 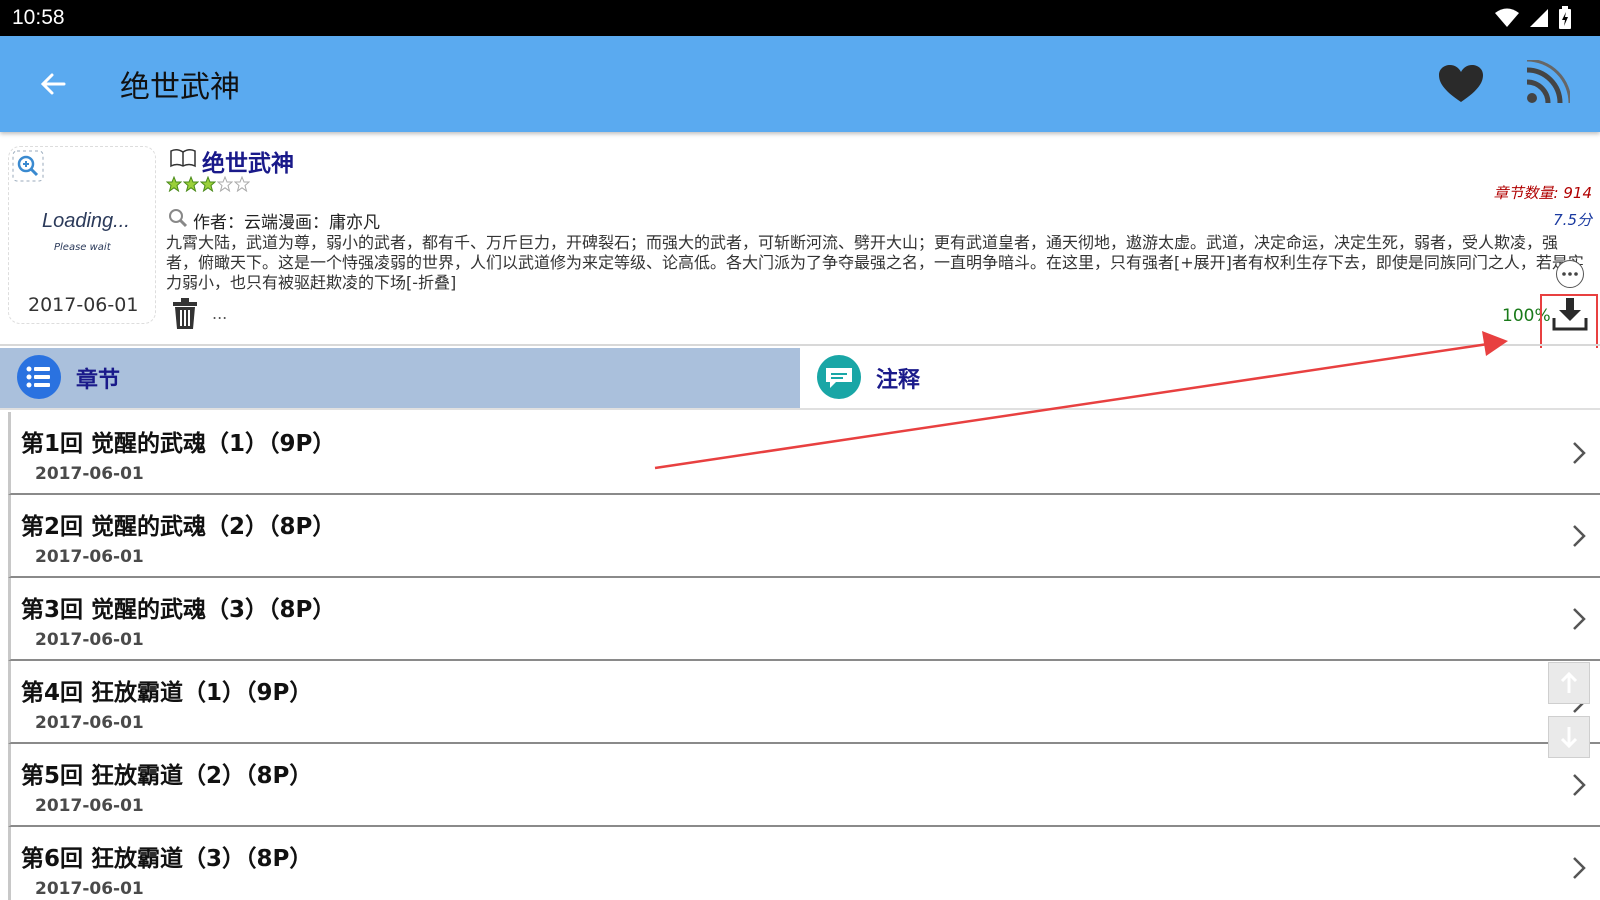 I want to click on trash-icon, so click(x=185, y=313).